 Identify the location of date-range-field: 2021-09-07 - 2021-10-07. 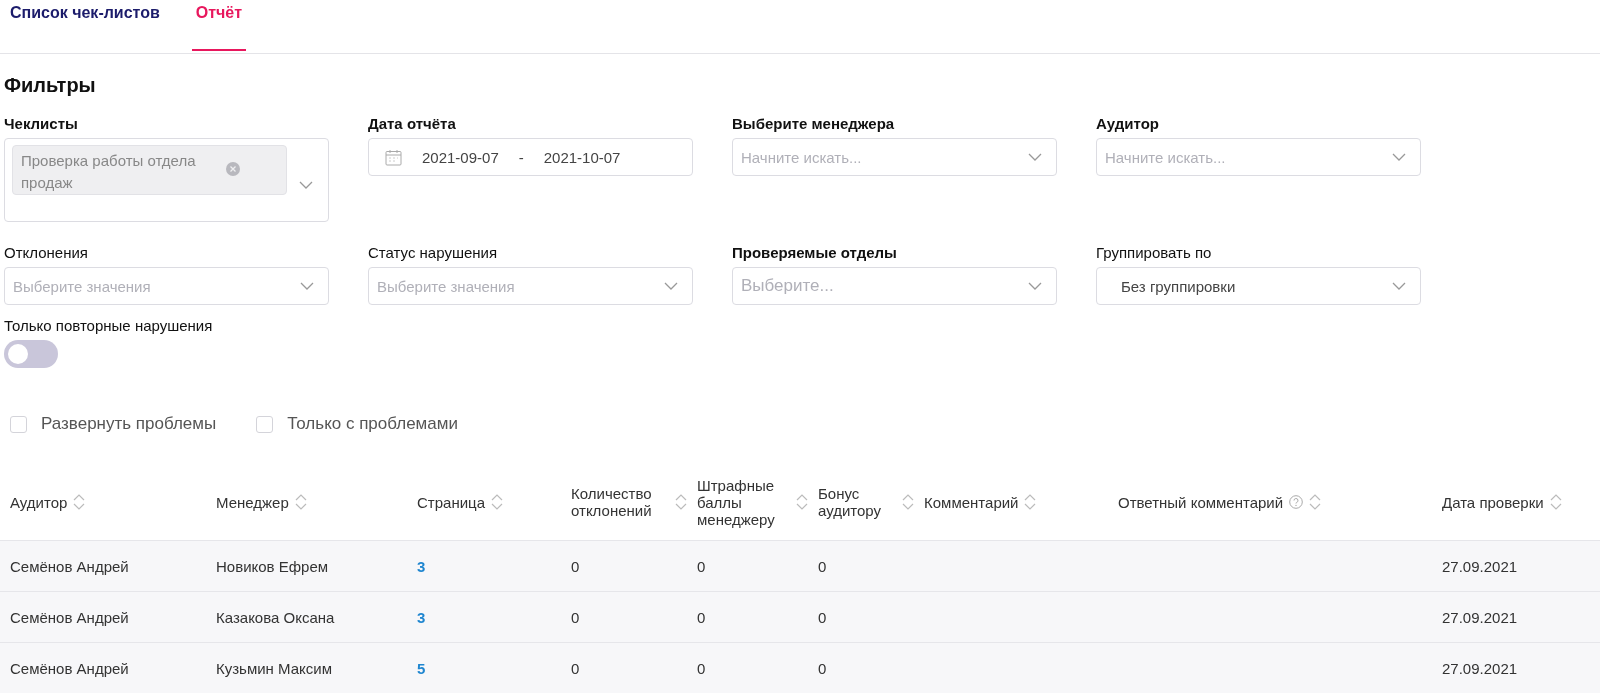
(530, 157).